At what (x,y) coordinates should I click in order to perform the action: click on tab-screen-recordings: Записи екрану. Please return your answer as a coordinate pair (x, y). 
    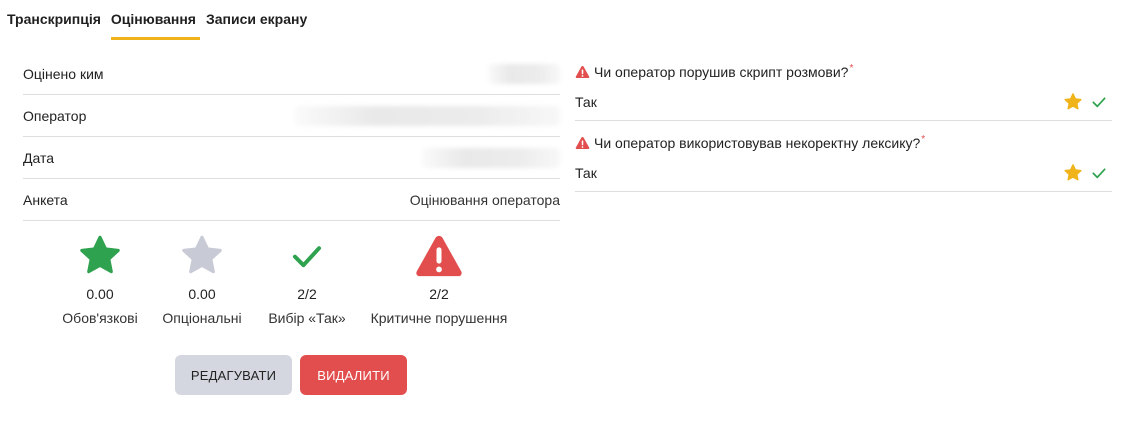
    Looking at the image, I should click on (258, 19).